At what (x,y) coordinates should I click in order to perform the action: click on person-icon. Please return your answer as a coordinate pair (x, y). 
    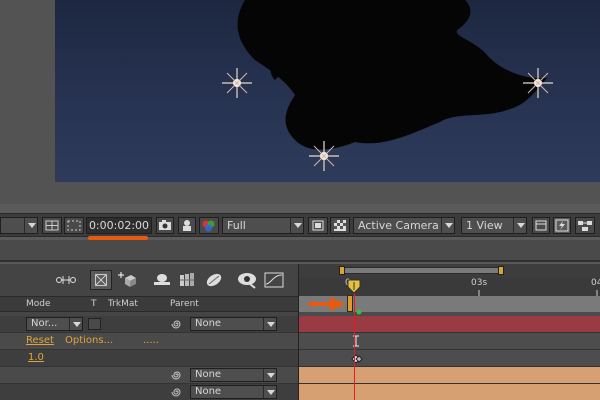
    Looking at the image, I should click on (187, 225).